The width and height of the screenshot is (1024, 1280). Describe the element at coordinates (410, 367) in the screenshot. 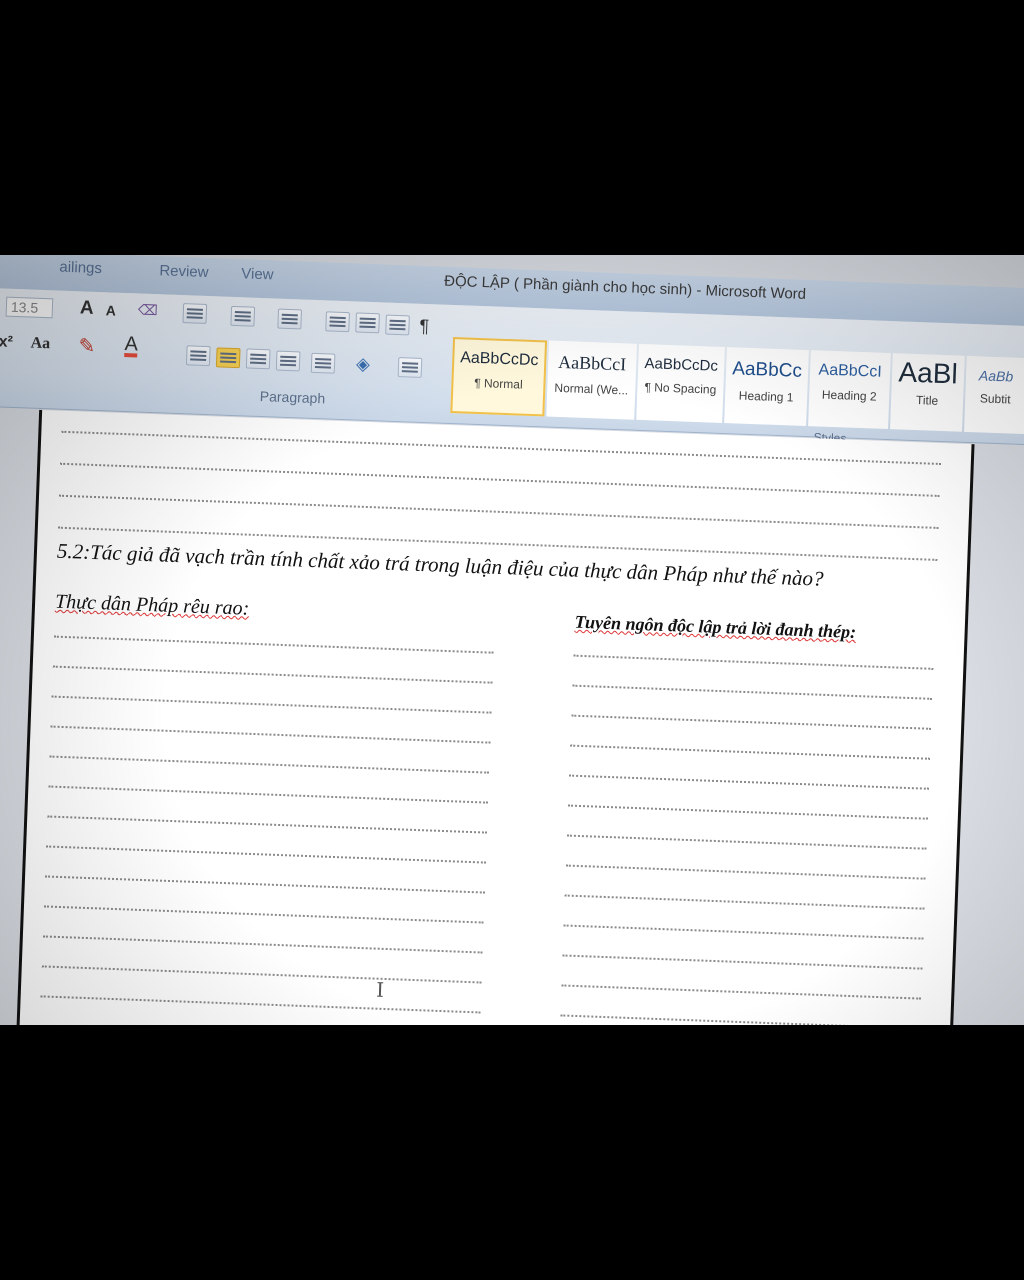

I see `borders-icon` at that location.